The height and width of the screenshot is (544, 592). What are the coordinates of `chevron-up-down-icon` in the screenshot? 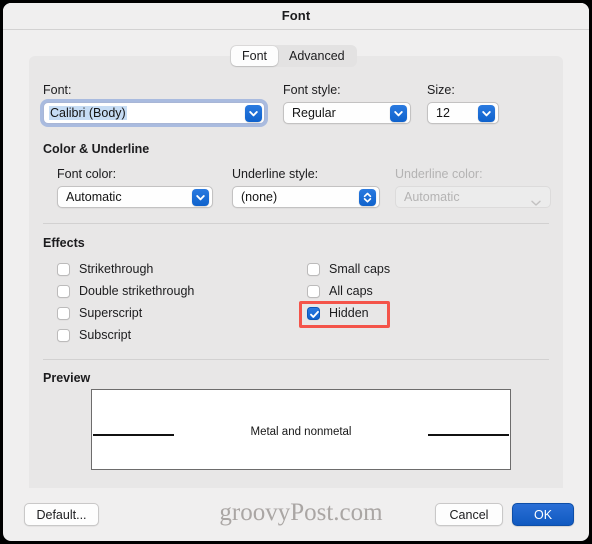 It's located at (367, 197).